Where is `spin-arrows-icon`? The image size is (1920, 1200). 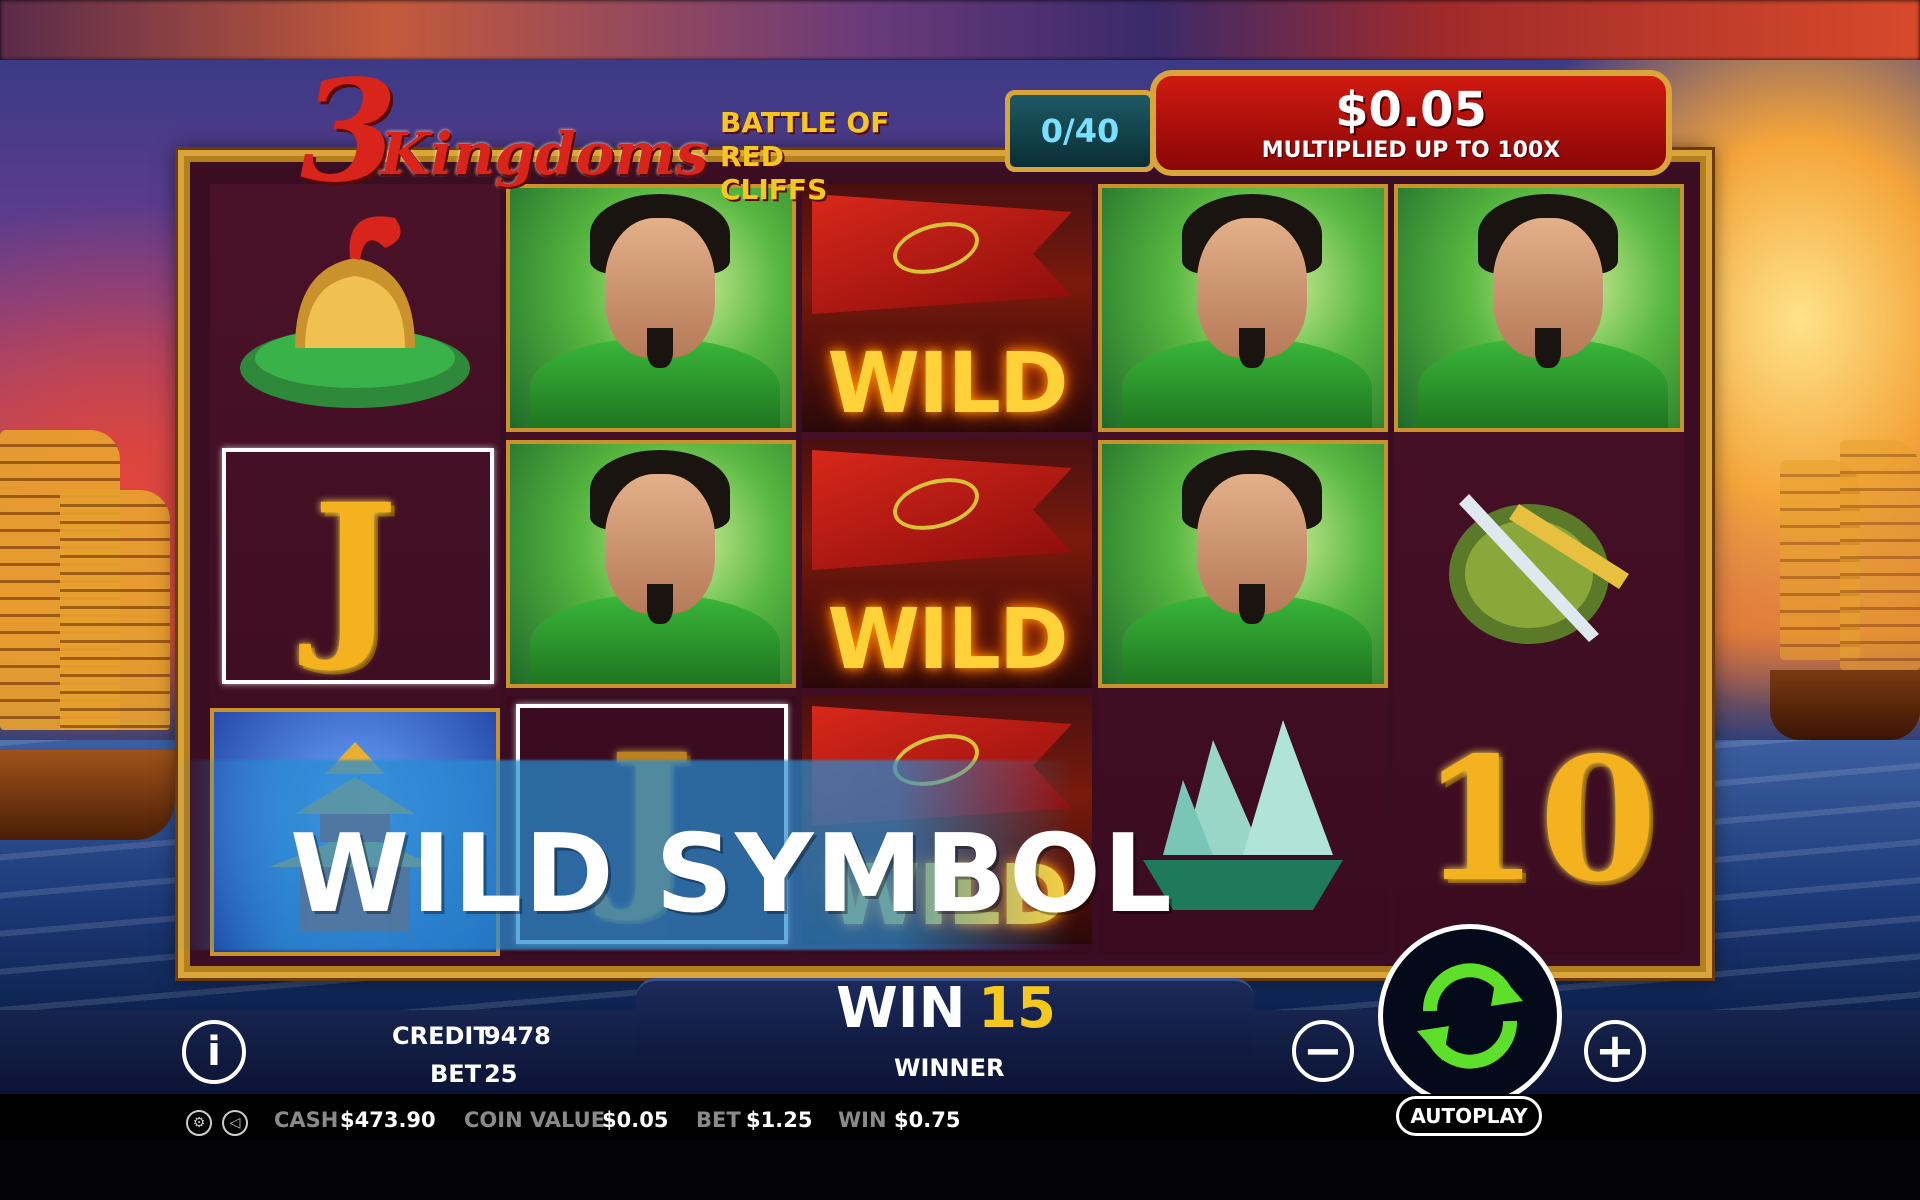
spin-arrows-icon is located at coordinates (1470, 1016).